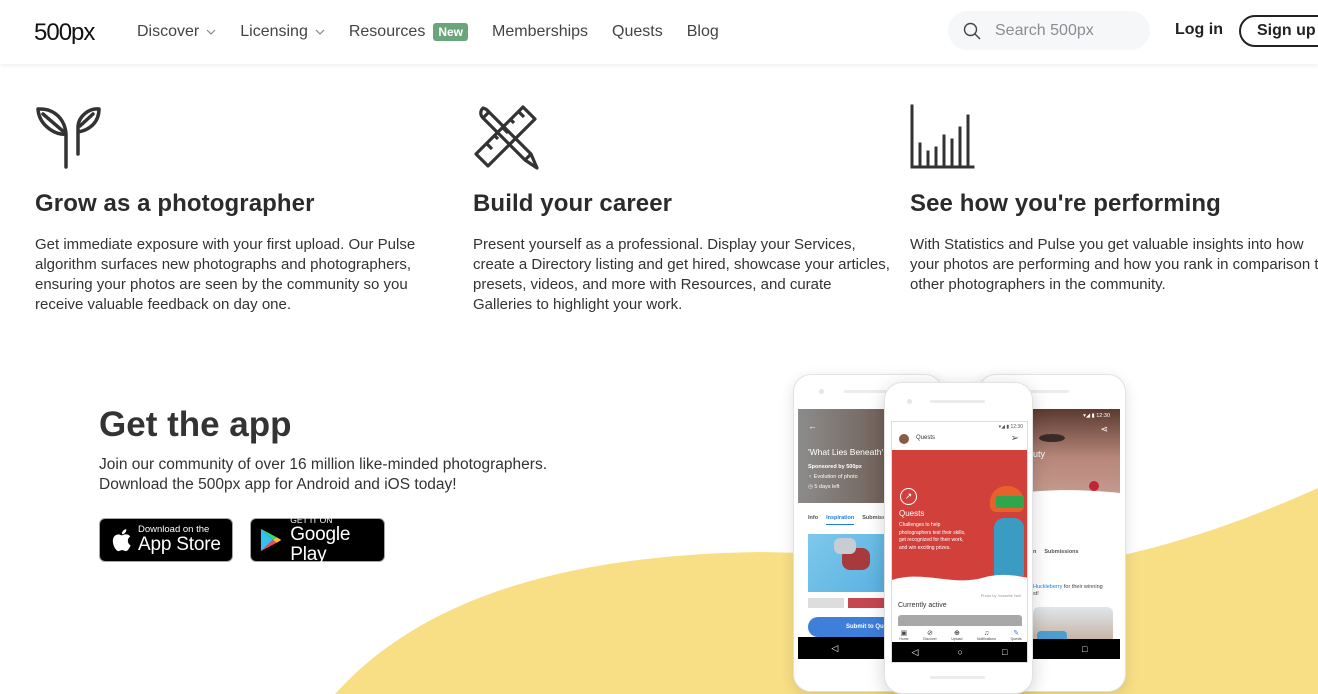 This screenshot has width=1318, height=694. Describe the element at coordinates (904, 639) in the screenshot. I see `bottom-nav-label: Home` at that location.